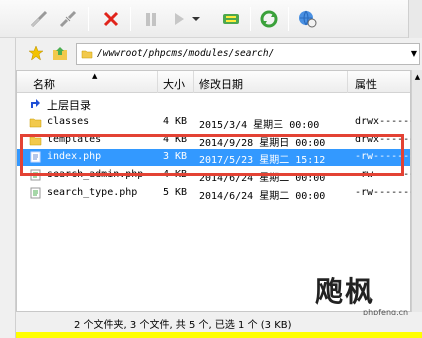 Image resolution: width=422 pixels, height=338 pixels. What do you see at coordinates (95, 76) in the screenshot?
I see `sort-arrow-icon: ▲` at bounding box center [95, 76].